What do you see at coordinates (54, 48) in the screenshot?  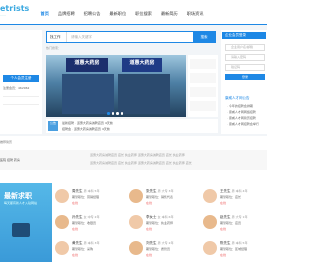 I see `hot-searches: 热门搜索：` at bounding box center [54, 48].